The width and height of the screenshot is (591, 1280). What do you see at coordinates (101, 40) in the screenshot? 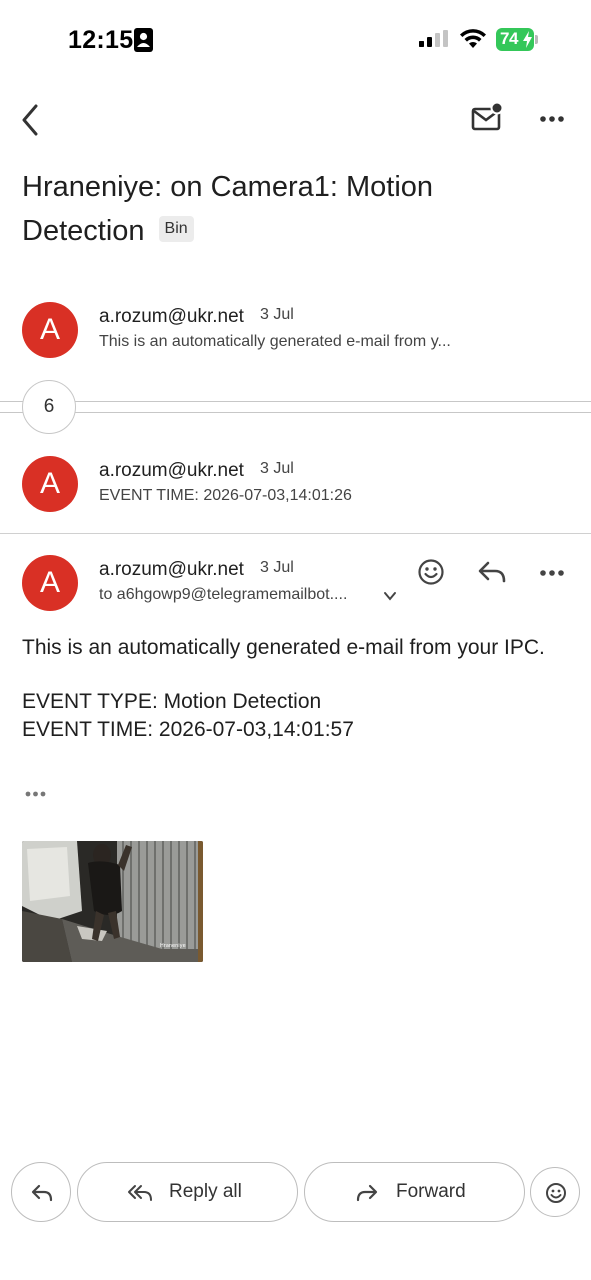
I see `status-time: 12:15` at bounding box center [101, 40].